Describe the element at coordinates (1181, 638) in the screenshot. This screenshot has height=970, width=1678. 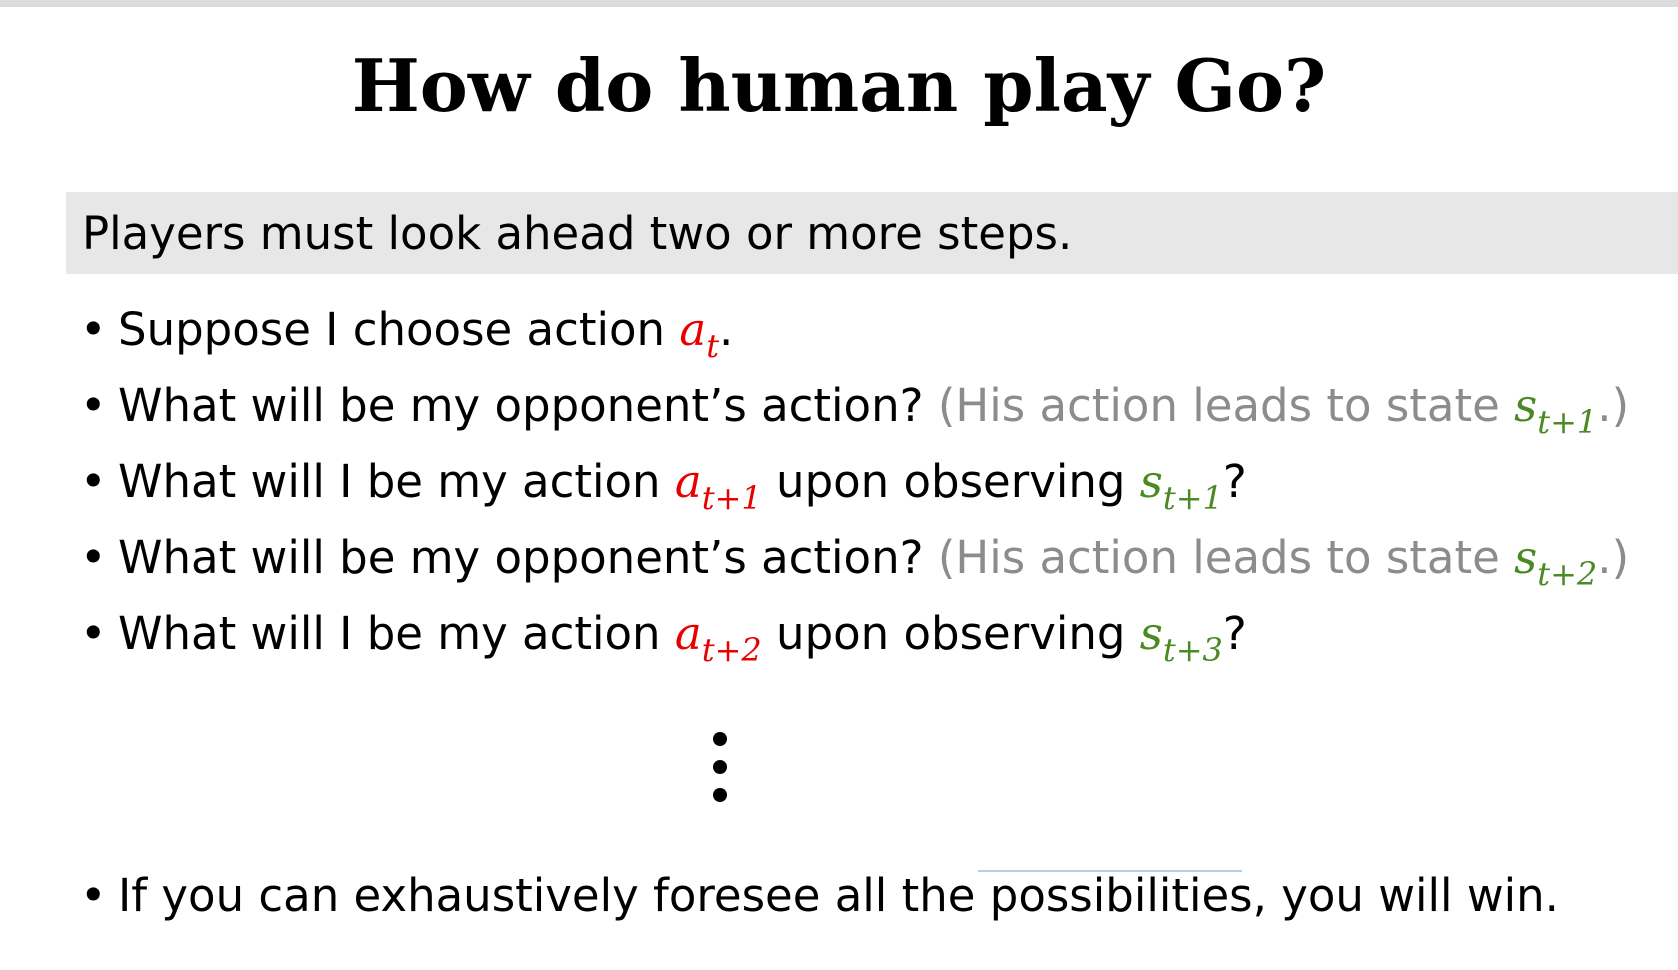
I see `state-variable: st+3` at that location.